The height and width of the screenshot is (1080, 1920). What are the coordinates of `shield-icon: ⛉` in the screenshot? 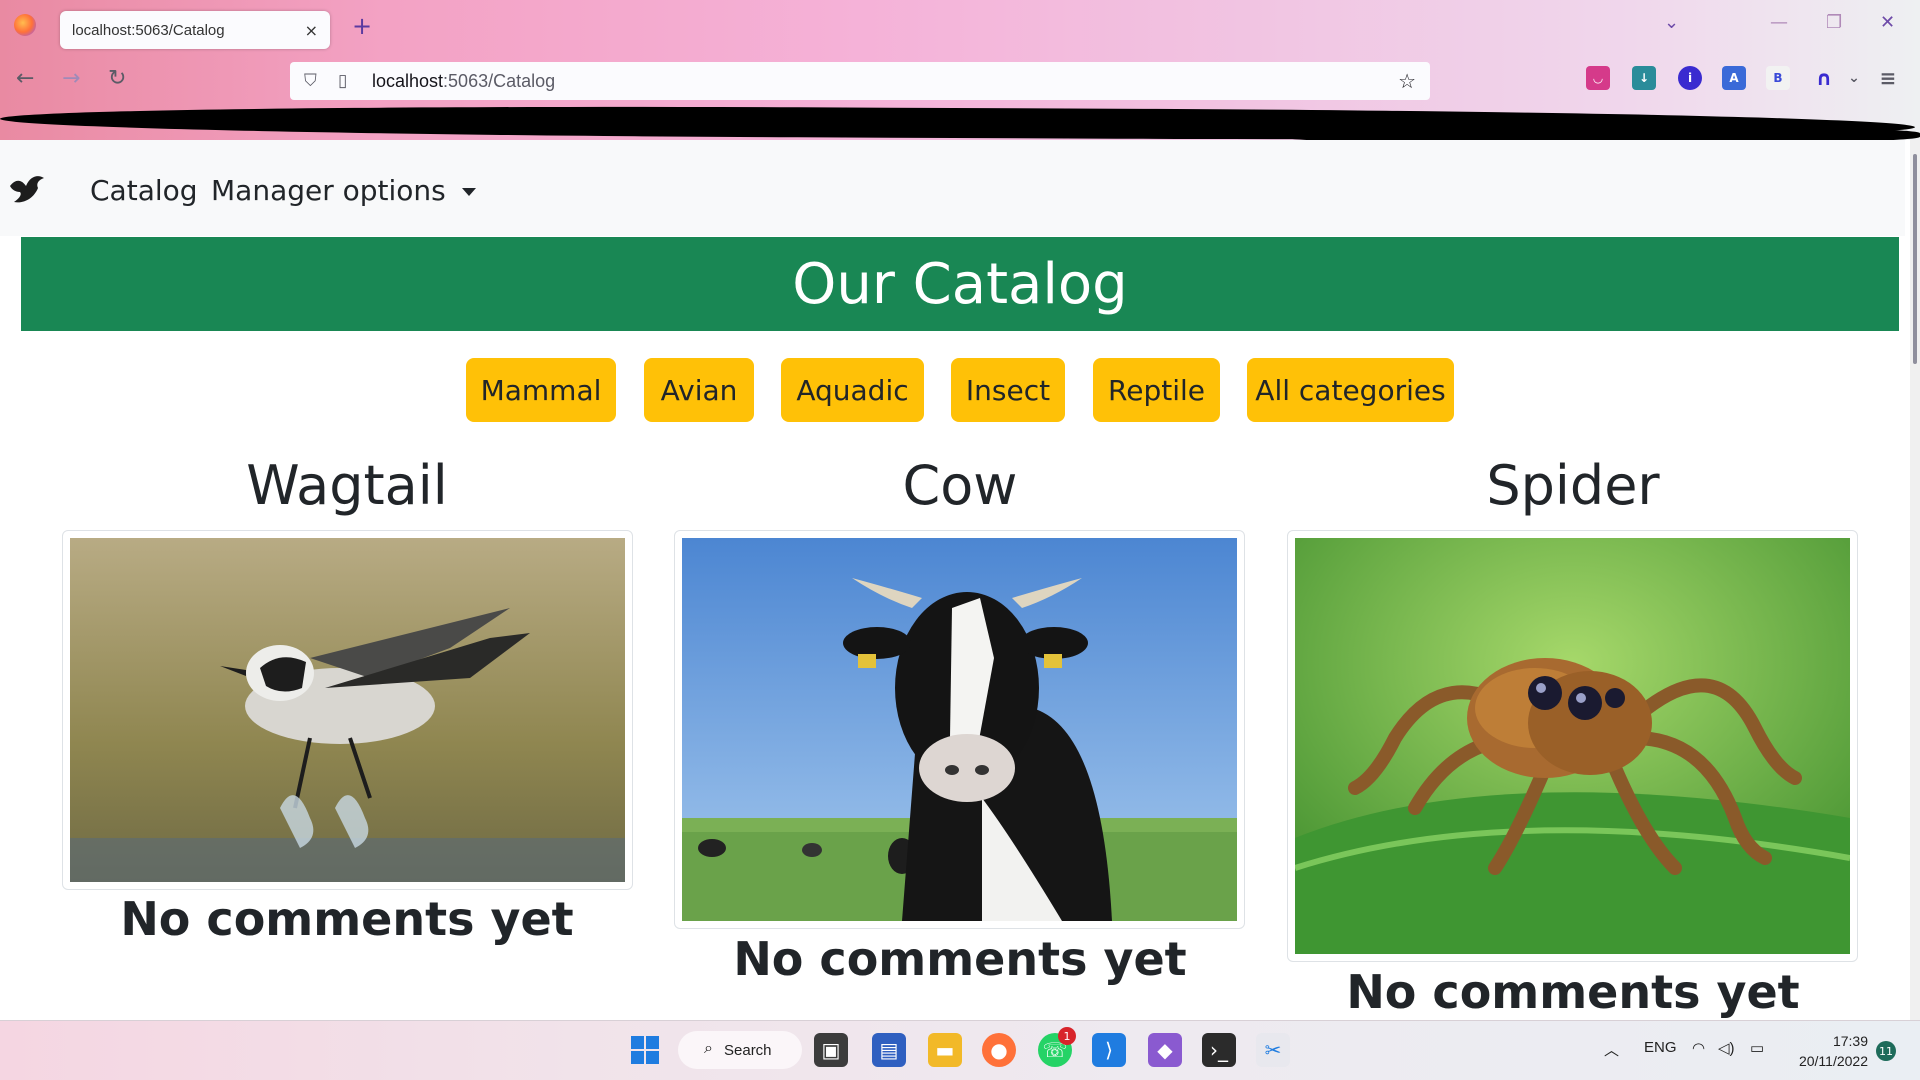 It's located at (314, 81).